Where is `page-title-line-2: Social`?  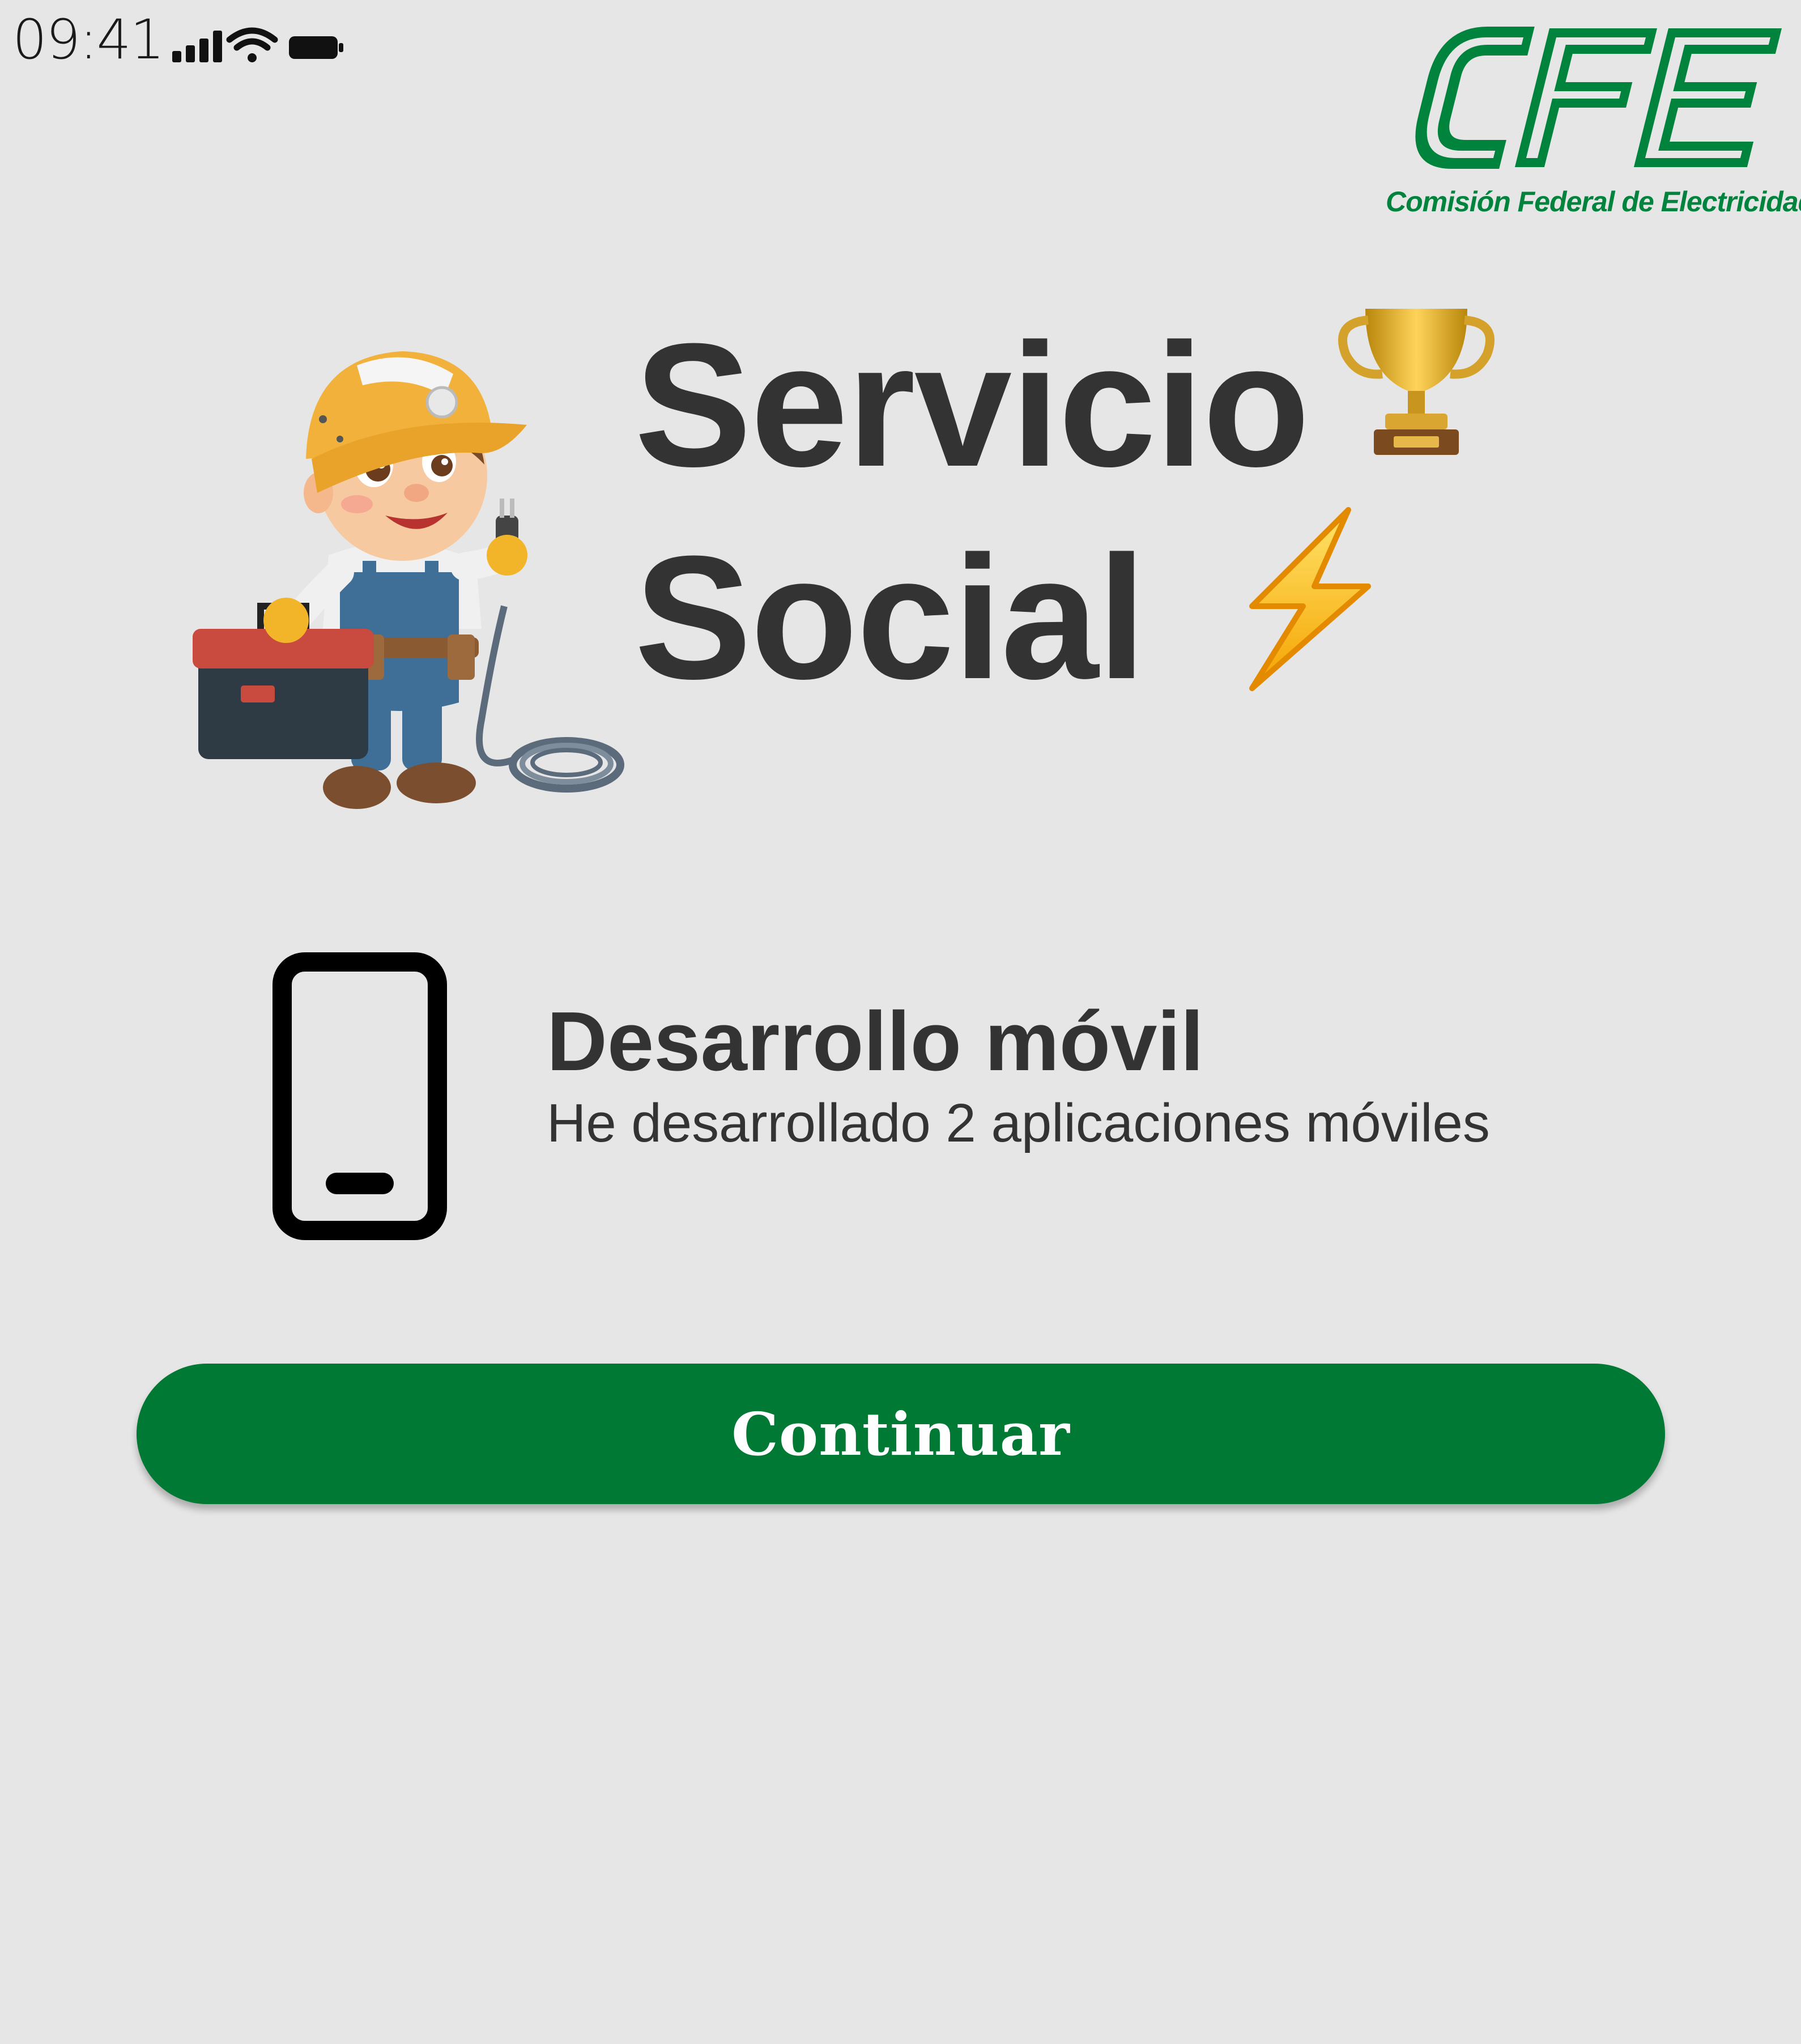 page-title-line-2: Social is located at coordinates (891, 617).